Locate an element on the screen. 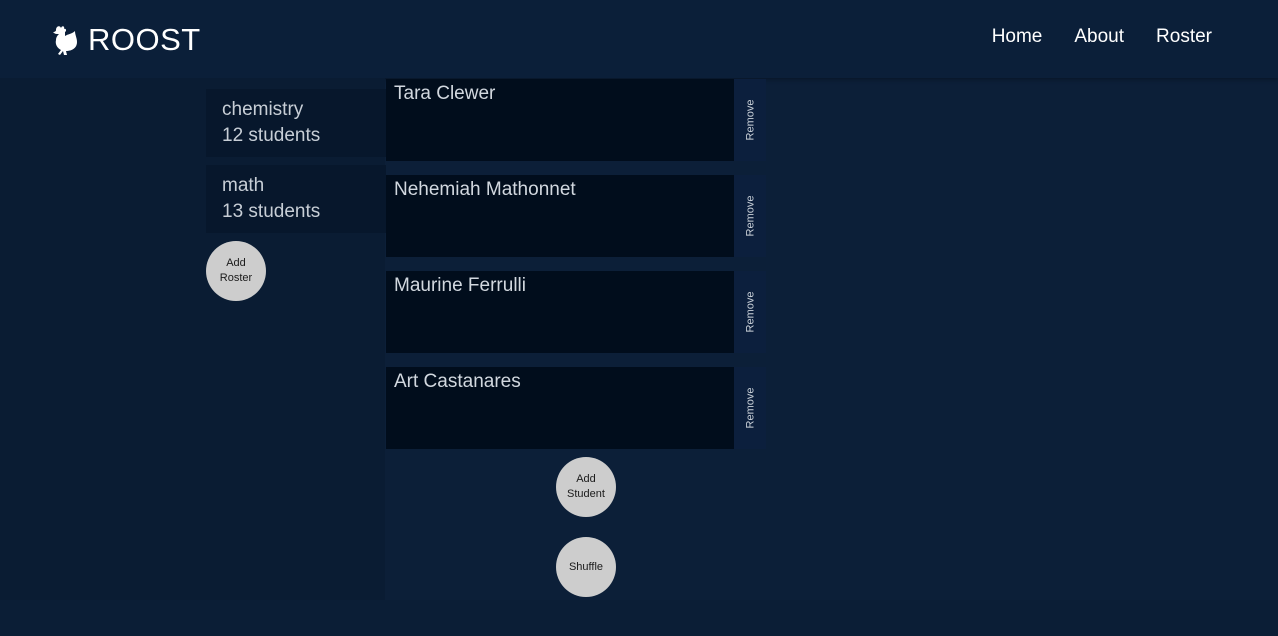 The image size is (1278, 636). add-student-button: Add Student is located at coordinates (586, 487).